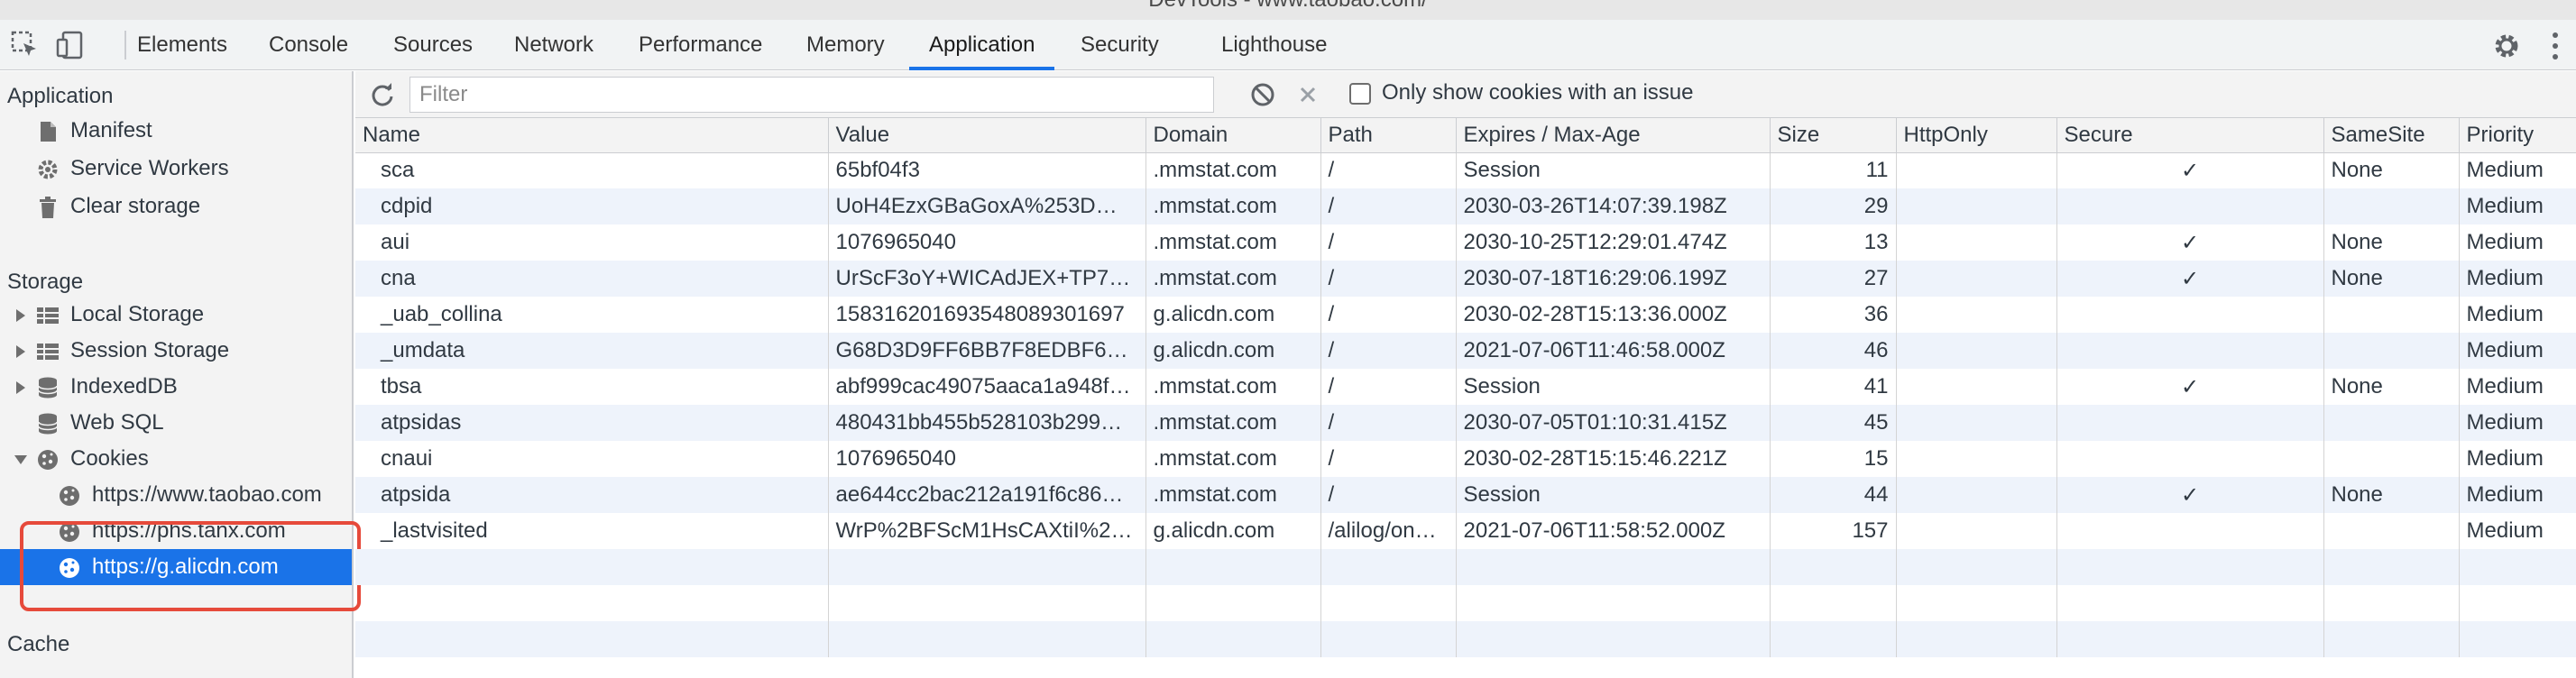  I want to click on tab-elements: Elements, so click(182, 45).